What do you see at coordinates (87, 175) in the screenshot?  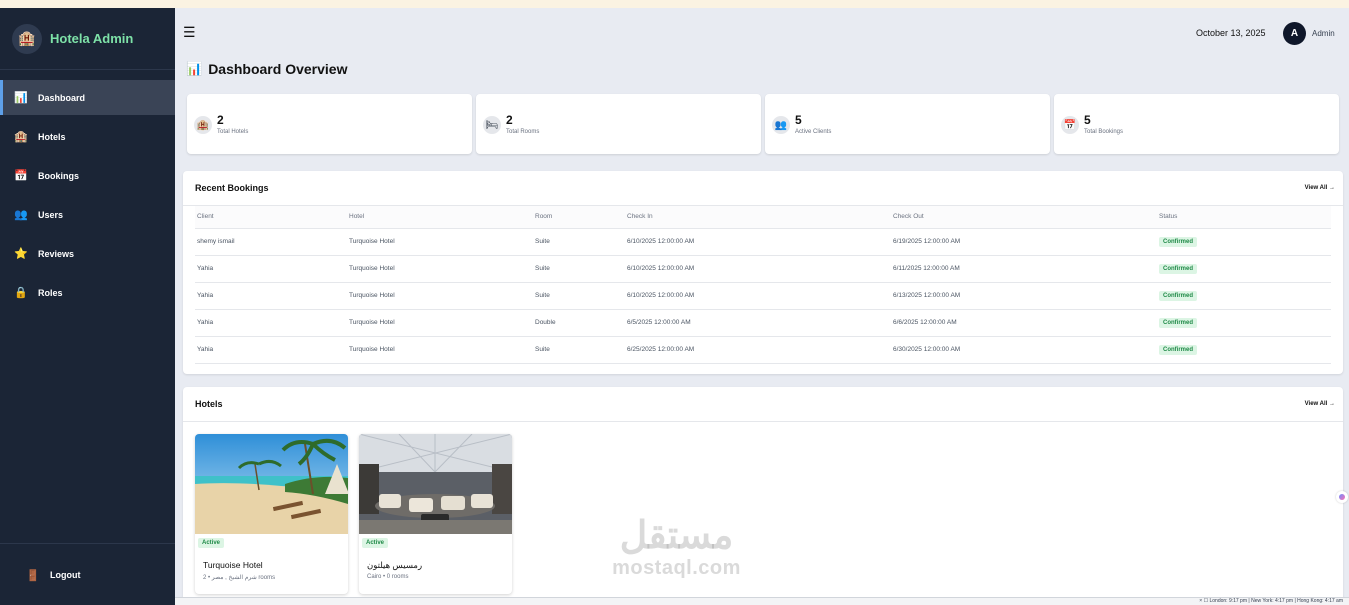 I see `sidebar-item-bookings: 📅 Bookings` at bounding box center [87, 175].